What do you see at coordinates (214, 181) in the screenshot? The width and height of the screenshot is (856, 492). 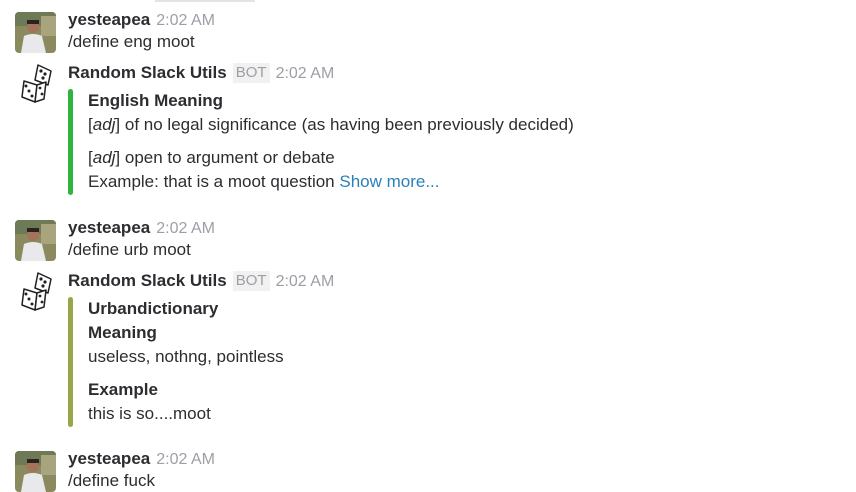 I see `example-text: Example: that is a moot question` at bounding box center [214, 181].